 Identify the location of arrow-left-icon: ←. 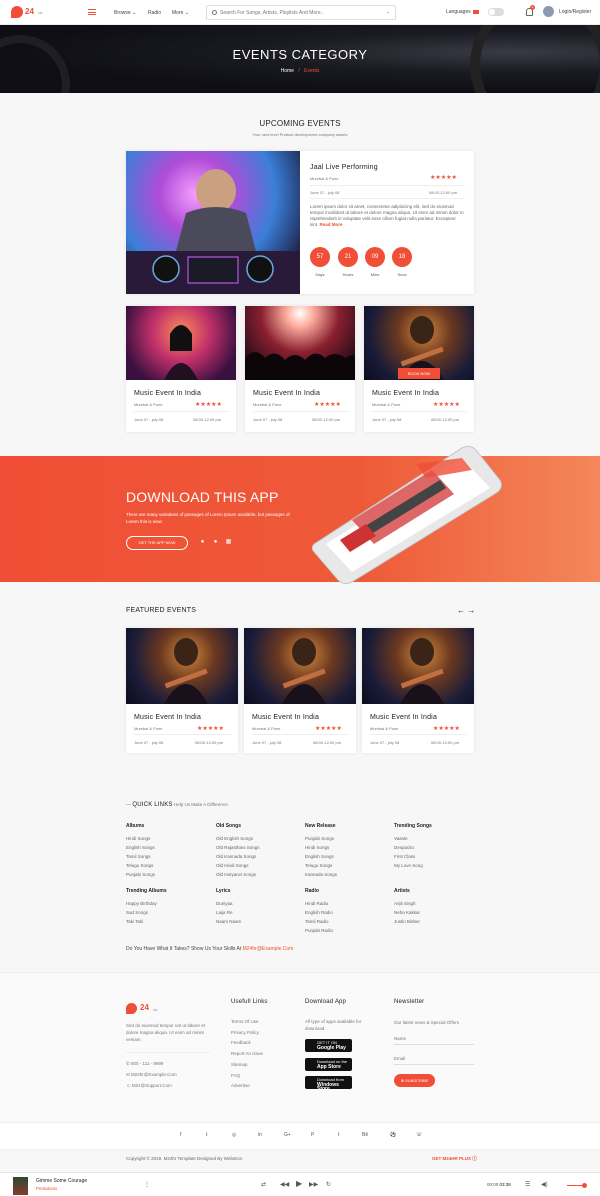
(461, 610).